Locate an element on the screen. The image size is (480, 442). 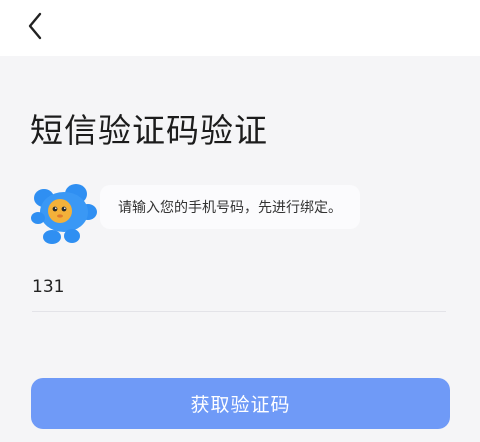
chevron-left-icon is located at coordinates (35, 26).